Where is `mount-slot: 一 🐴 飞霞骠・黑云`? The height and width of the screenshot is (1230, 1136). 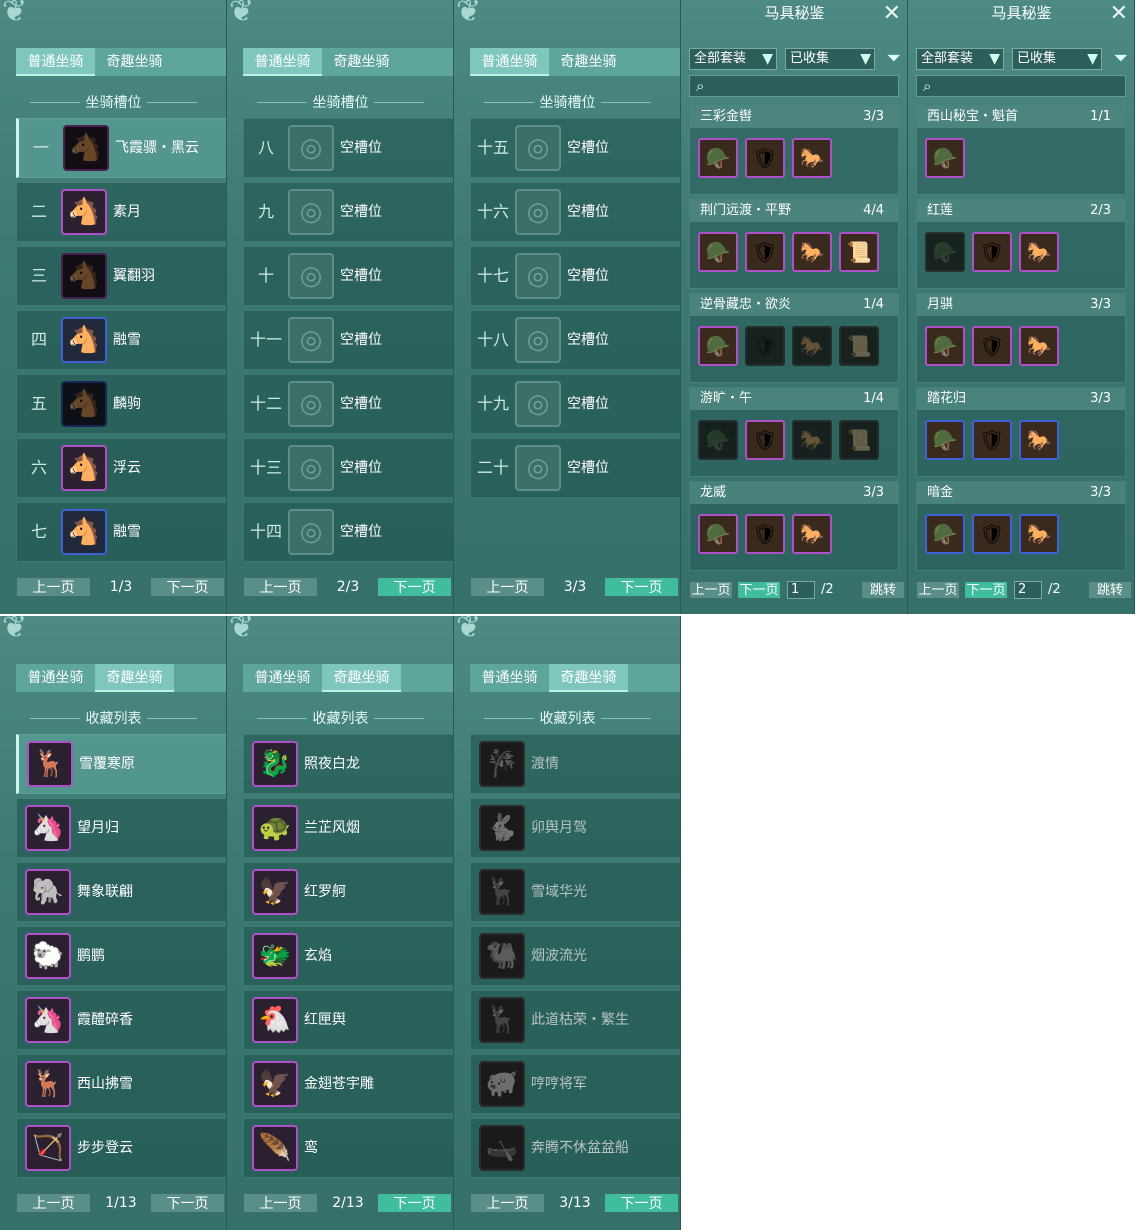 mount-slot: 一 🐴 飞霞骠・黑云 is located at coordinates (121, 148).